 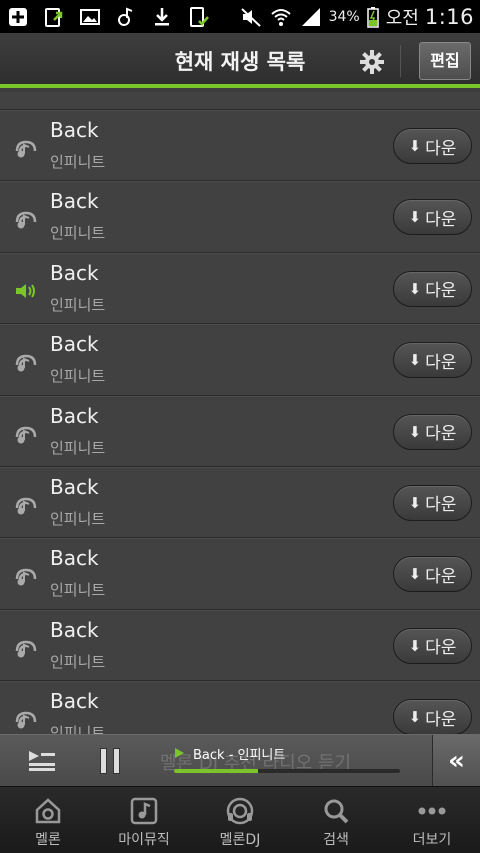 I want to click on now-playing-text: Back - 인피니트, so click(x=239, y=753).